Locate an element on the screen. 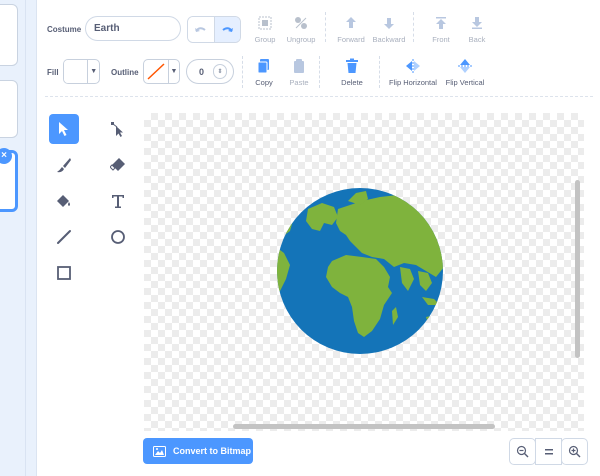 The image size is (600, 476). fill-tool is located at coordinates (64, 201).